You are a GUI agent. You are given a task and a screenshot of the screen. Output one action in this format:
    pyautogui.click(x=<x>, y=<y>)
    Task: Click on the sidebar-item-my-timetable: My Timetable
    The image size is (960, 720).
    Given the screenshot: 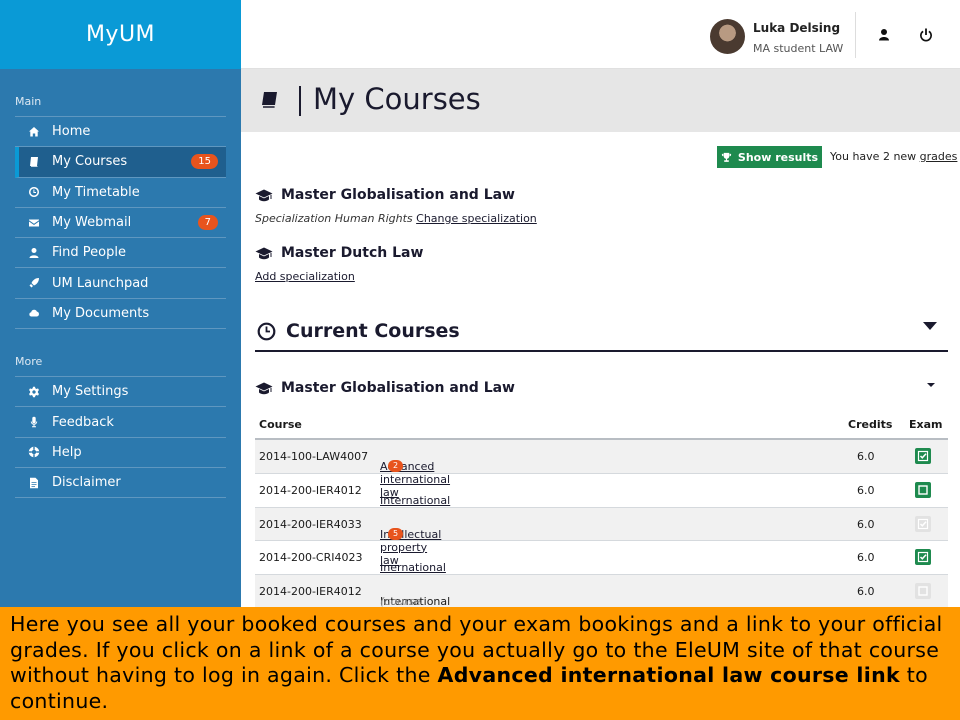 What is the action you would take?
    pyautogui.click(x=120, y=193)
    